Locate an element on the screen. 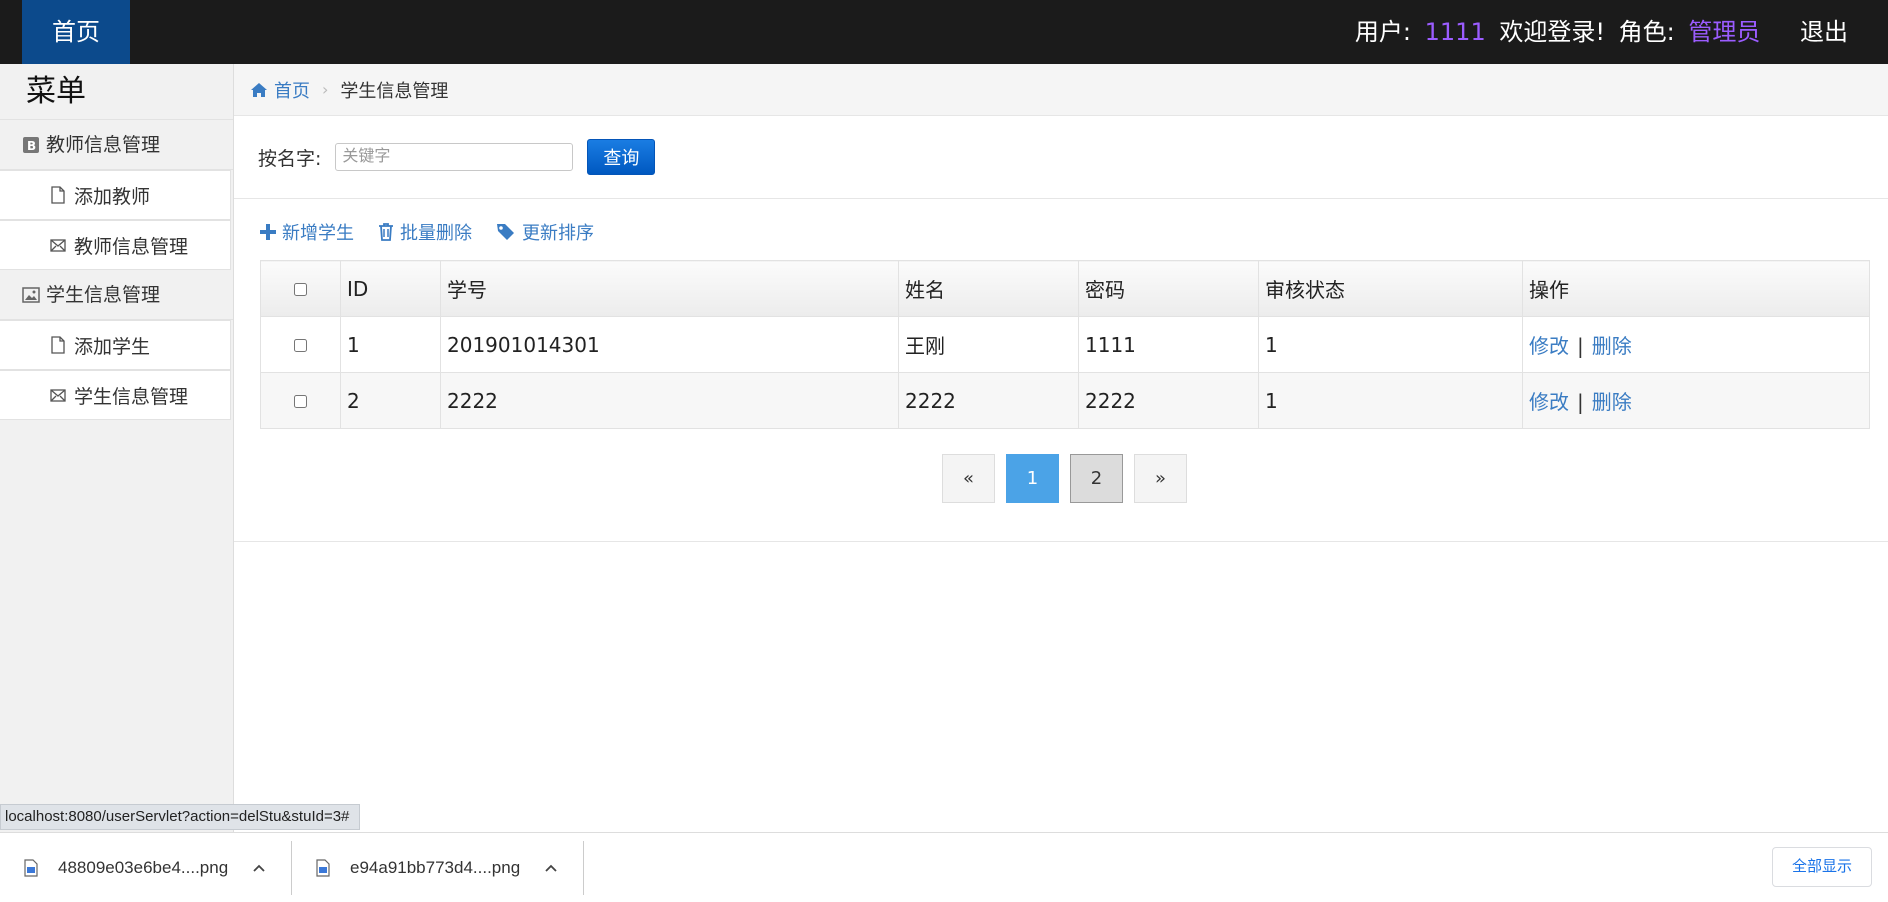 This screenshot has height=902, width=1888. pagination: « 1 2 » is located at coordinates (1070, 478).